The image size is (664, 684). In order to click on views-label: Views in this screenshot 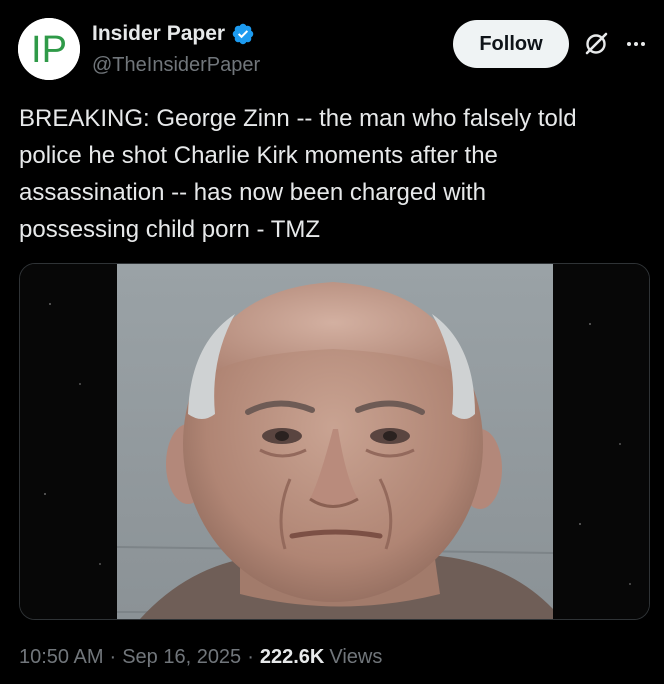, I will do `click(356, 657)`.